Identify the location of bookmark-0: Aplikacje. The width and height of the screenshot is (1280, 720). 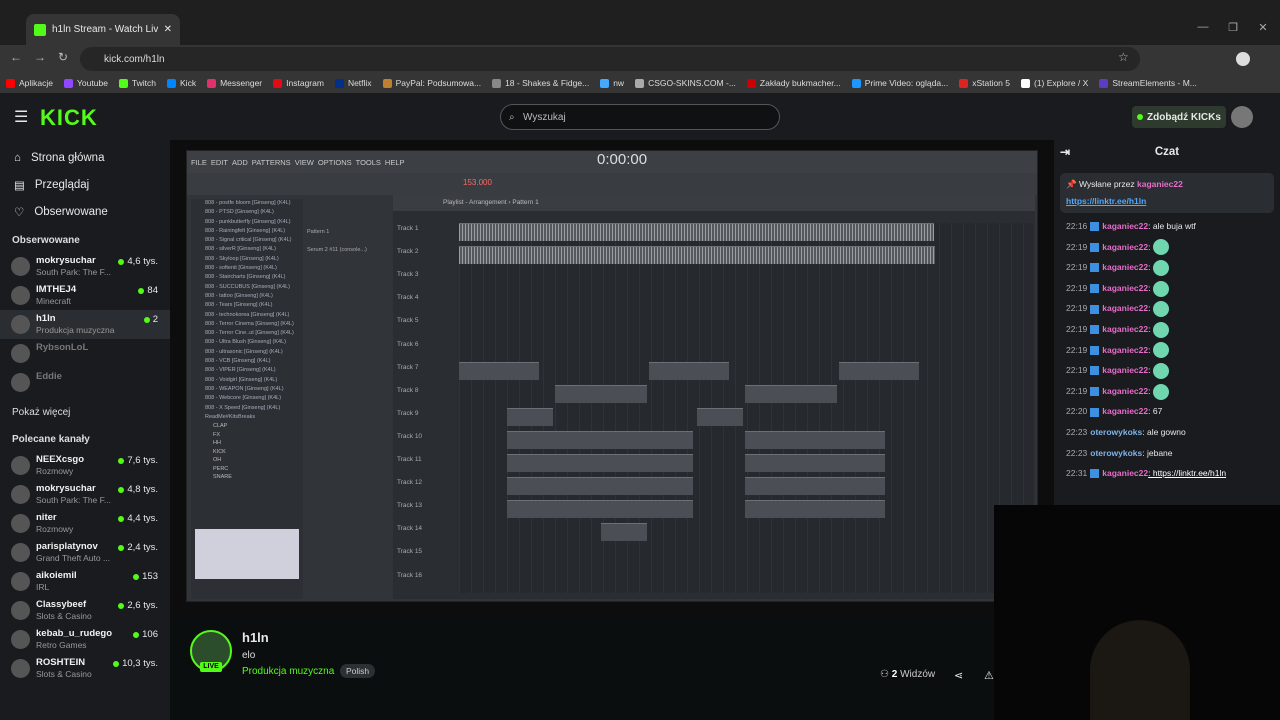
(29, 83).